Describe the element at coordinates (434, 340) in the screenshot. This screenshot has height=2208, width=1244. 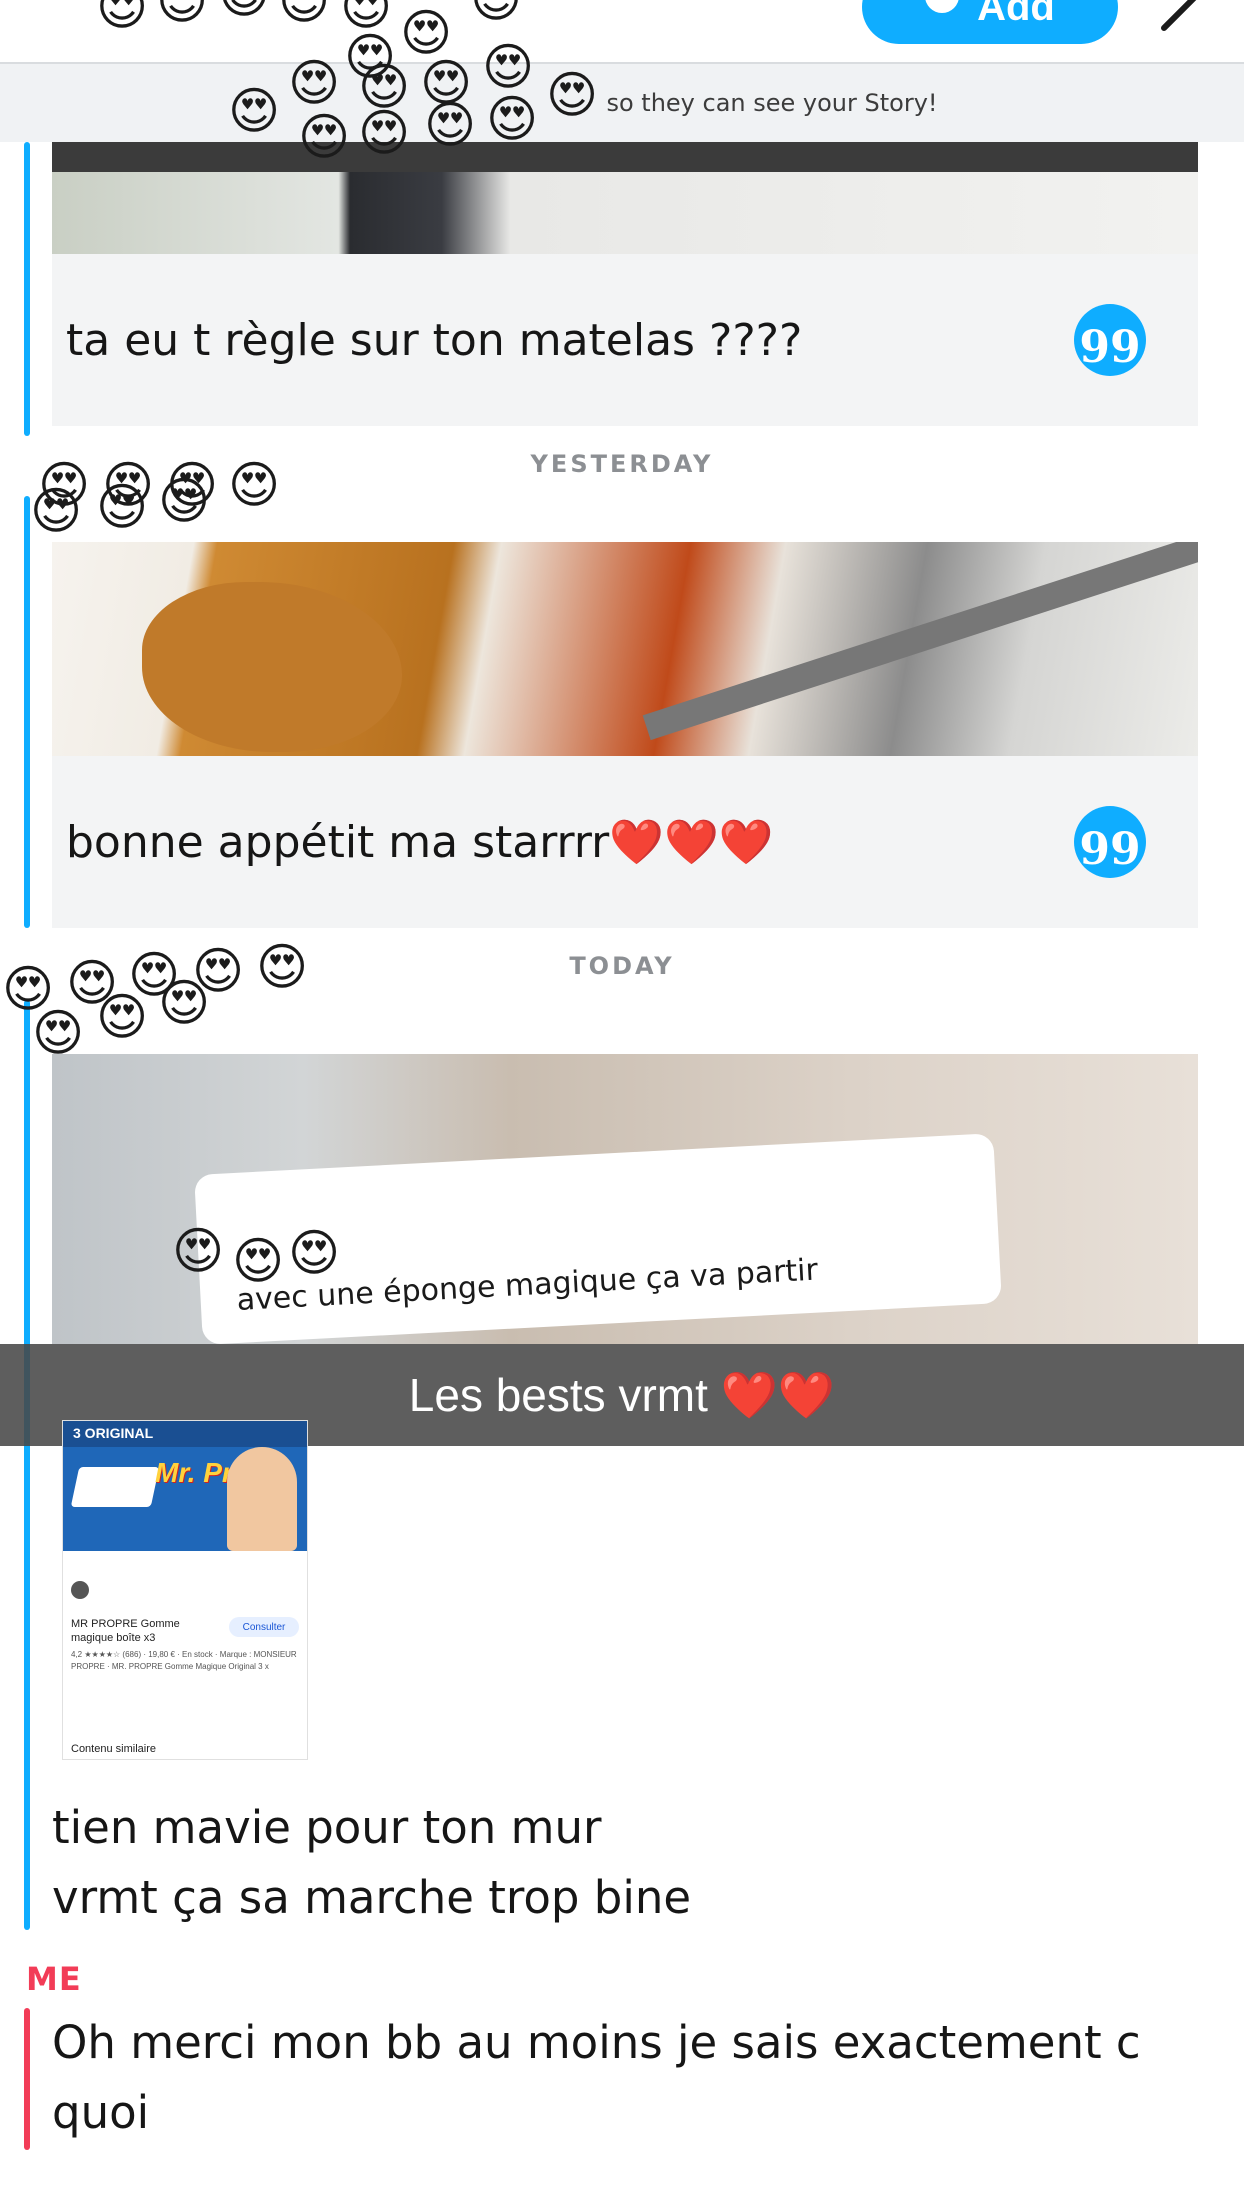
I see `reply-text-1: ta eu t règle sur ton matelas ????` at that location.